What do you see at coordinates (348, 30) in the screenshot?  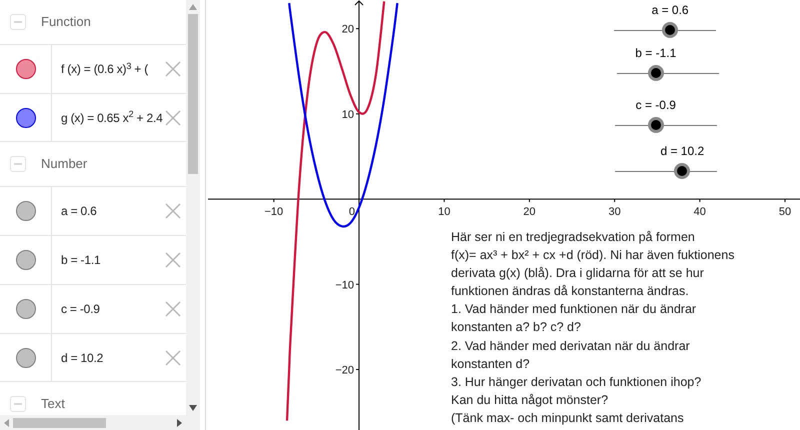 I see `y-tick-label: 20` at bounding box center [348, 30].